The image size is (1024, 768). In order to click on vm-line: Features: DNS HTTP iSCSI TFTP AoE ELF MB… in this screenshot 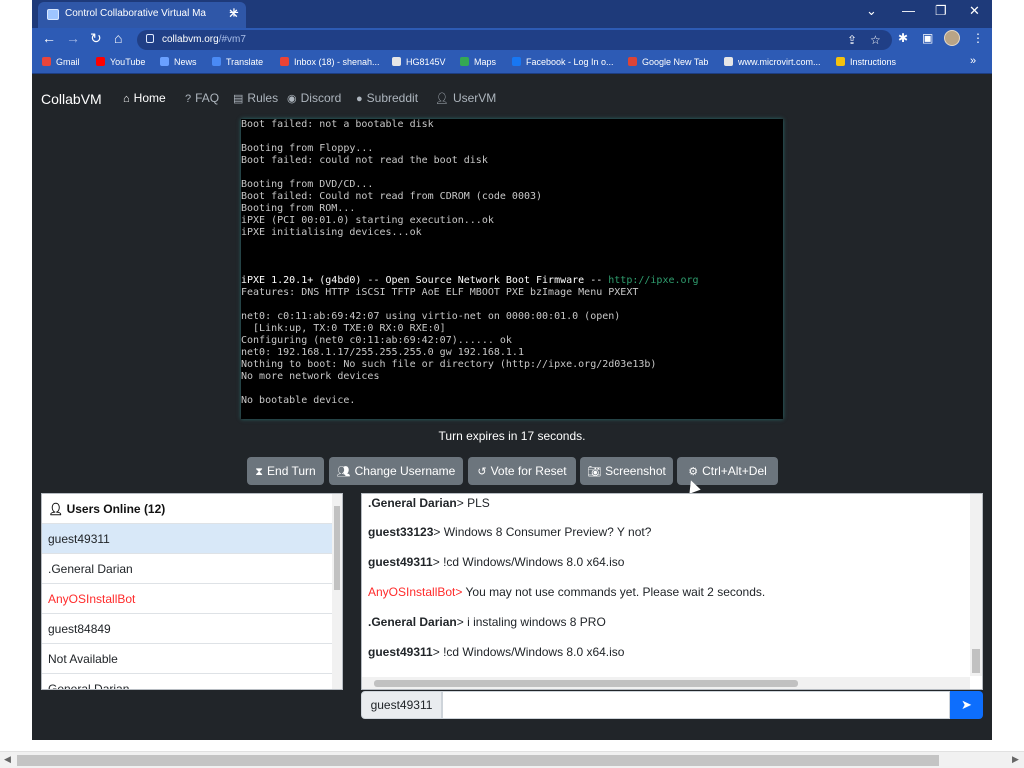, I will do `click(440, 292)`.